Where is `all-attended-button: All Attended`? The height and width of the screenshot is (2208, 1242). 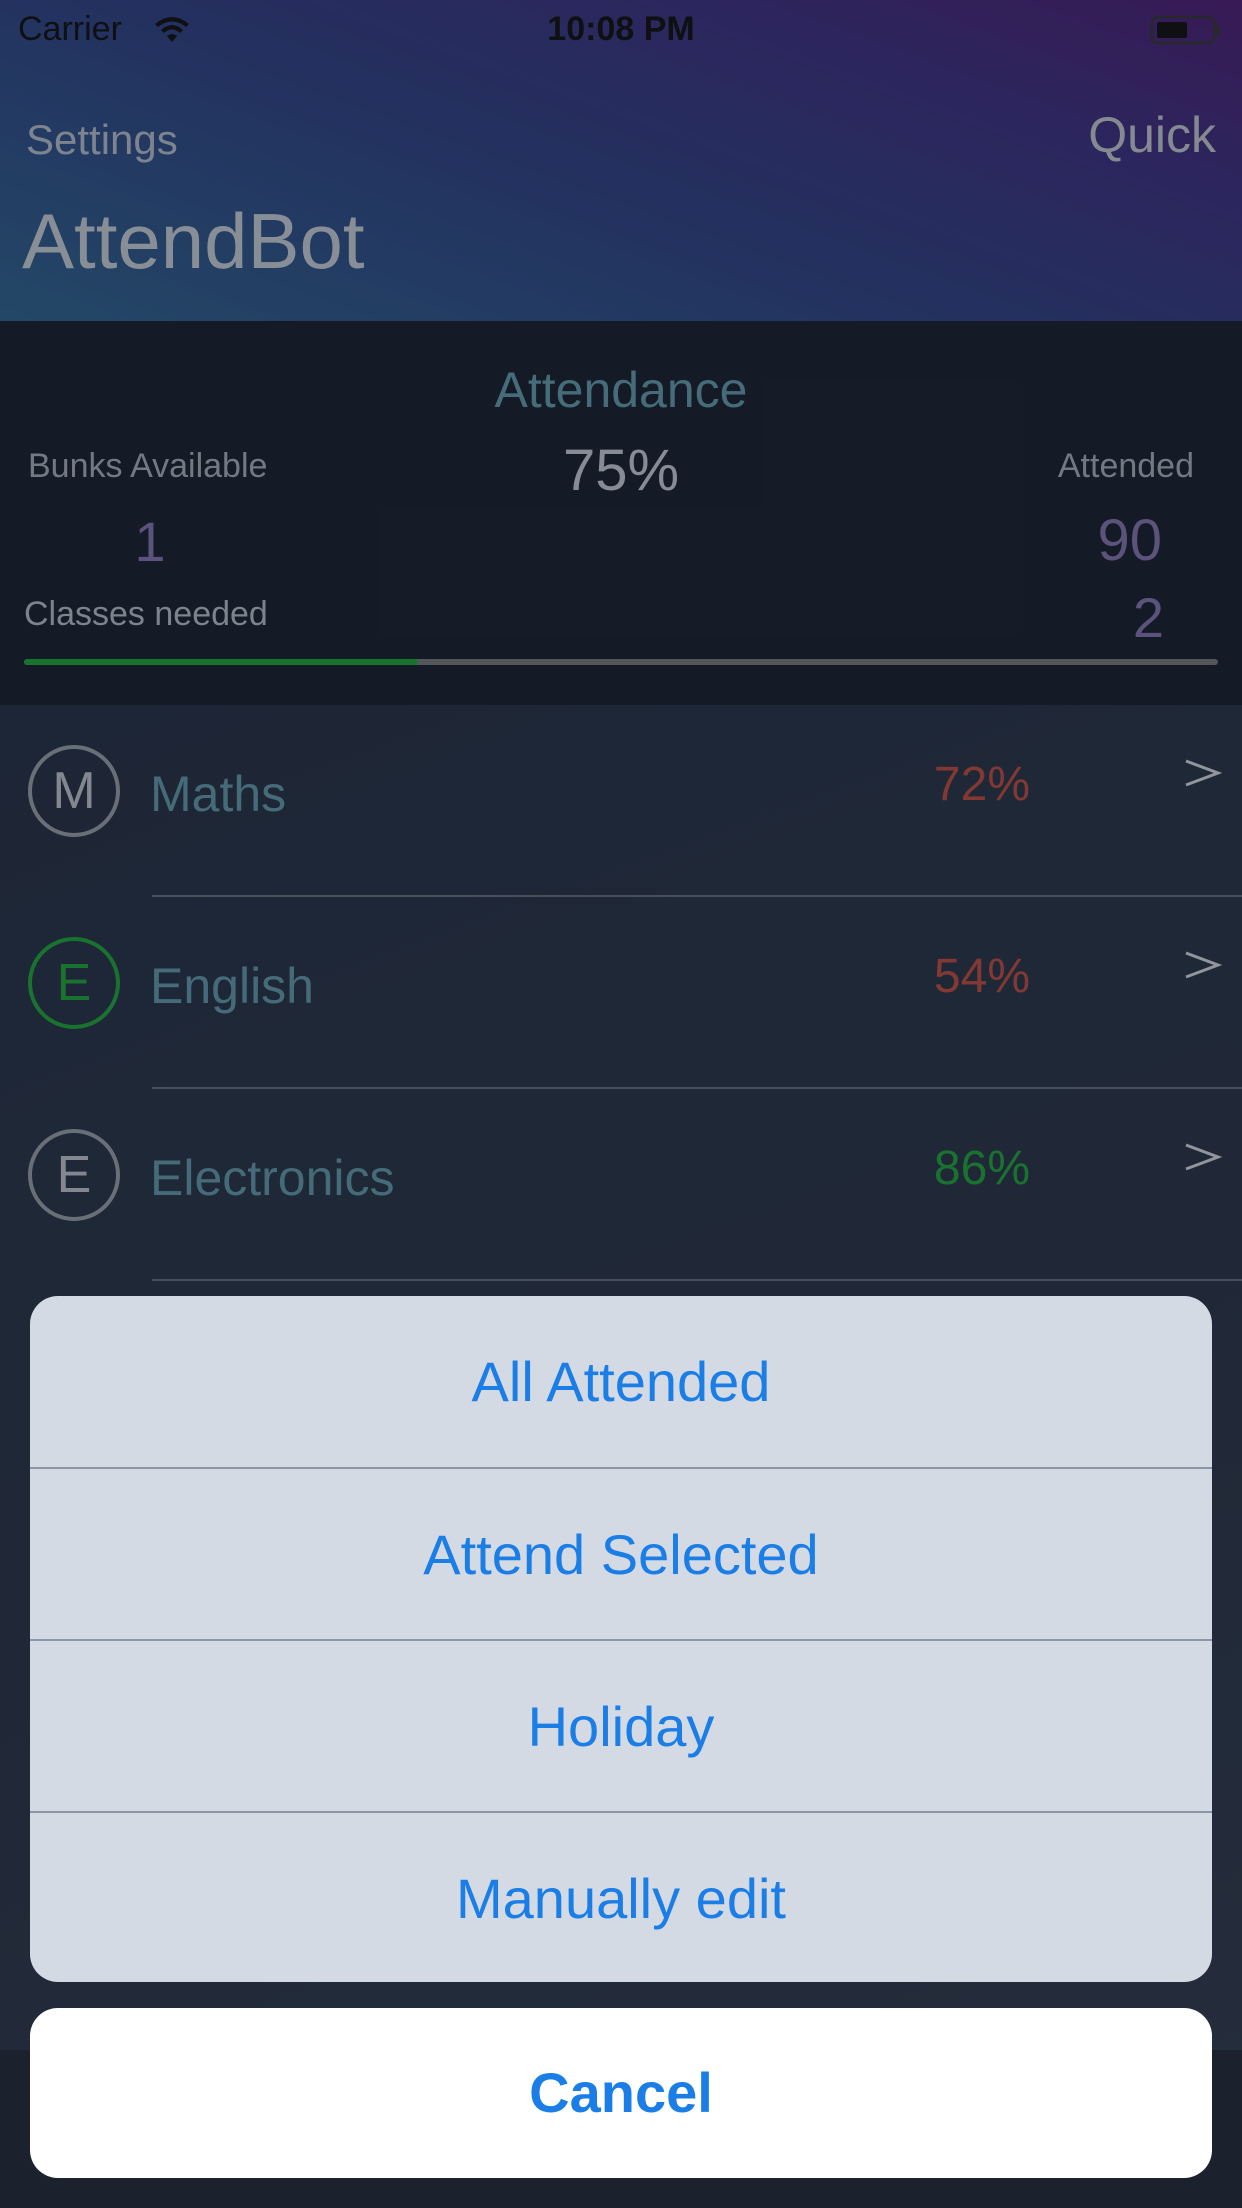 all-attended-button: All Attended is located at coordinates (621, 1381).